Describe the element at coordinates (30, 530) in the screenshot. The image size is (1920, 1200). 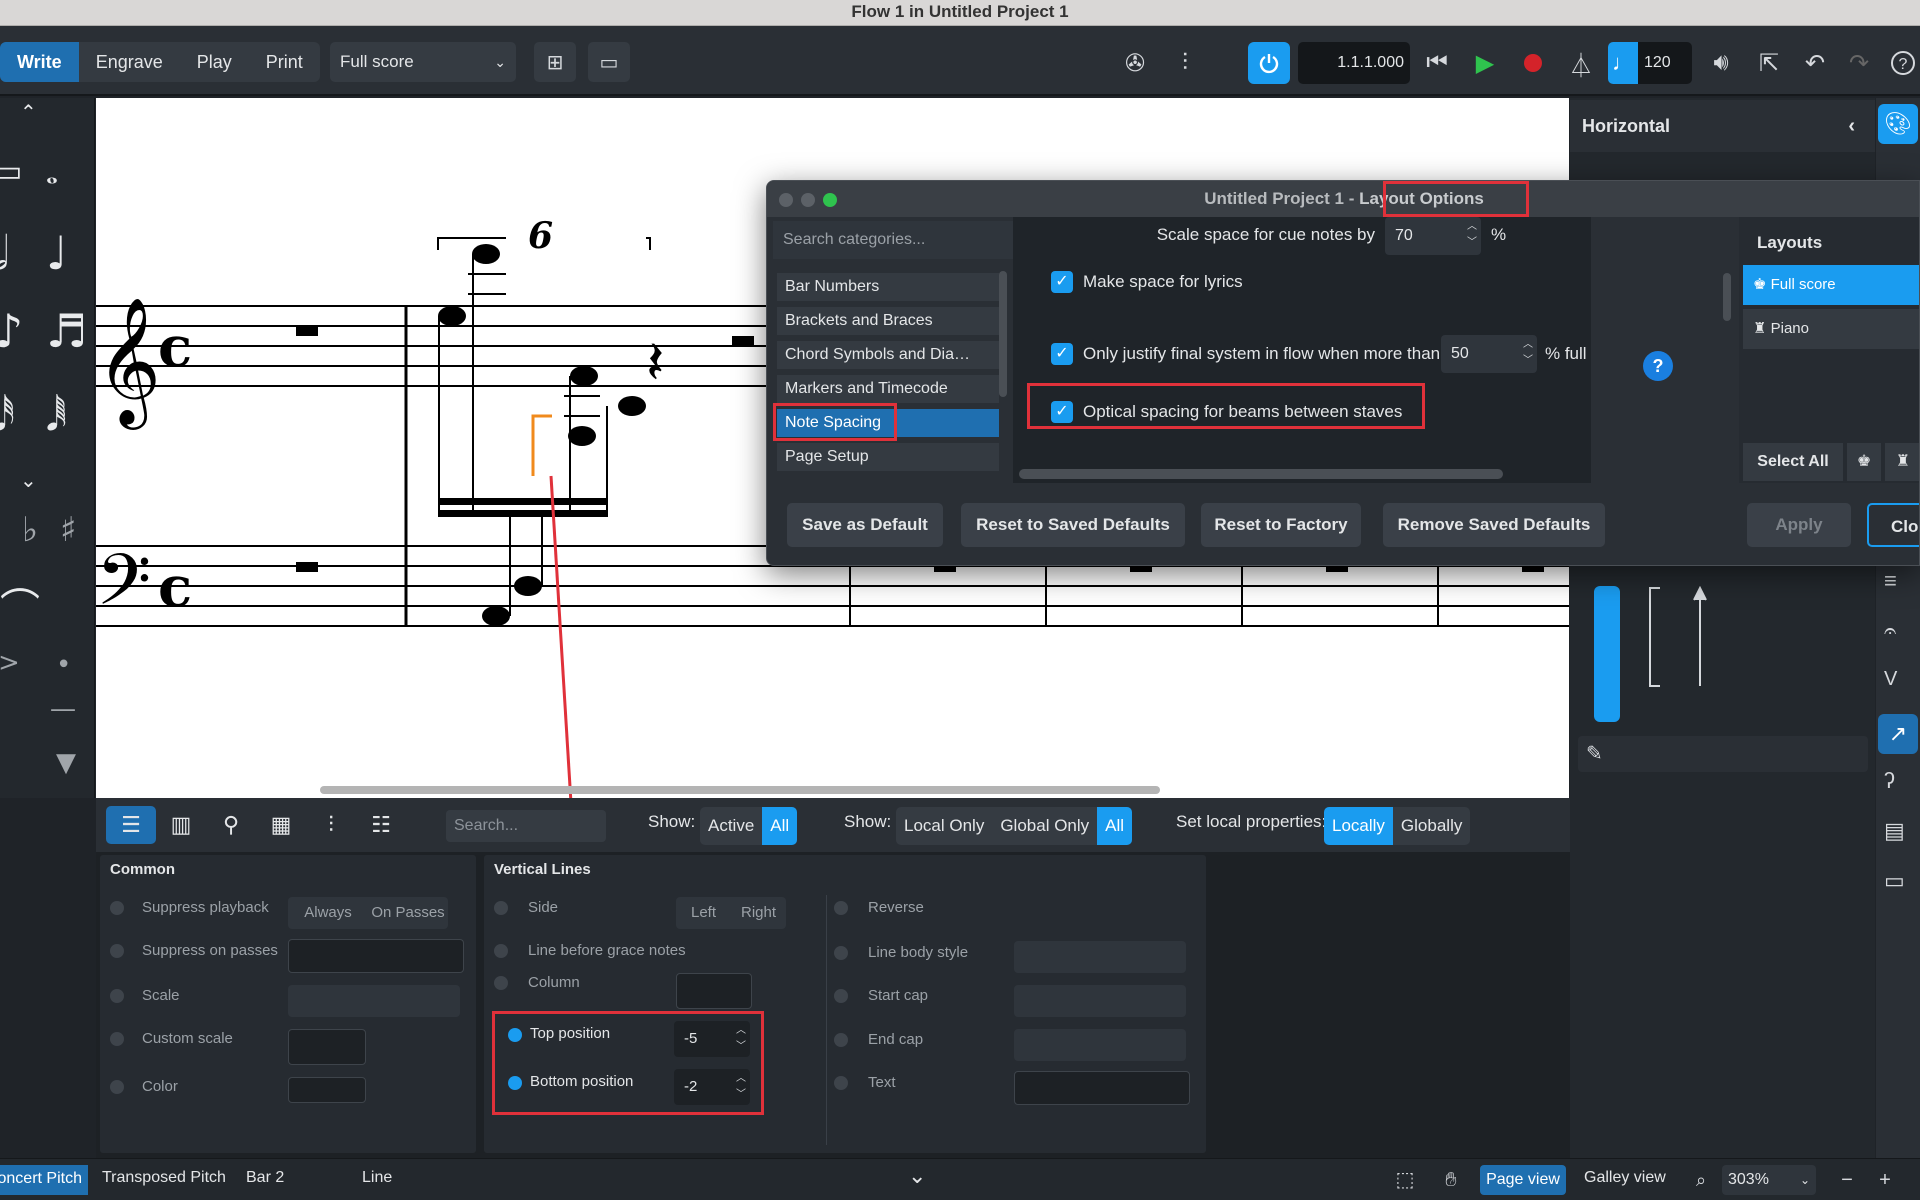
I see `flat-icon: ♭` at that location.